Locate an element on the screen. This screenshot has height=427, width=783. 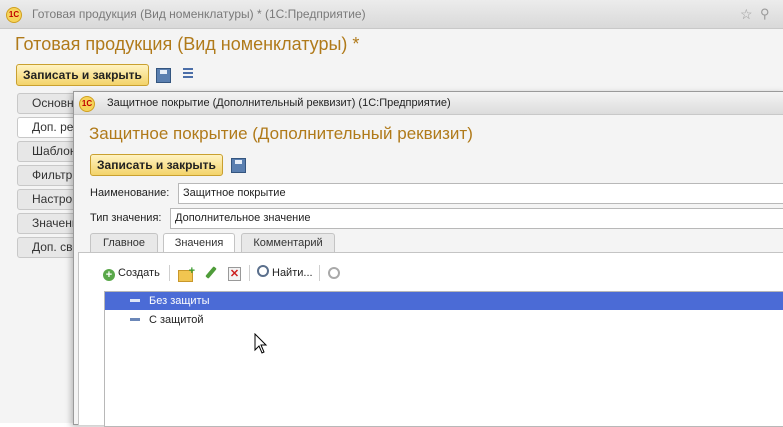
tab-comment: Комментарий is located at coordinates (288, 243).